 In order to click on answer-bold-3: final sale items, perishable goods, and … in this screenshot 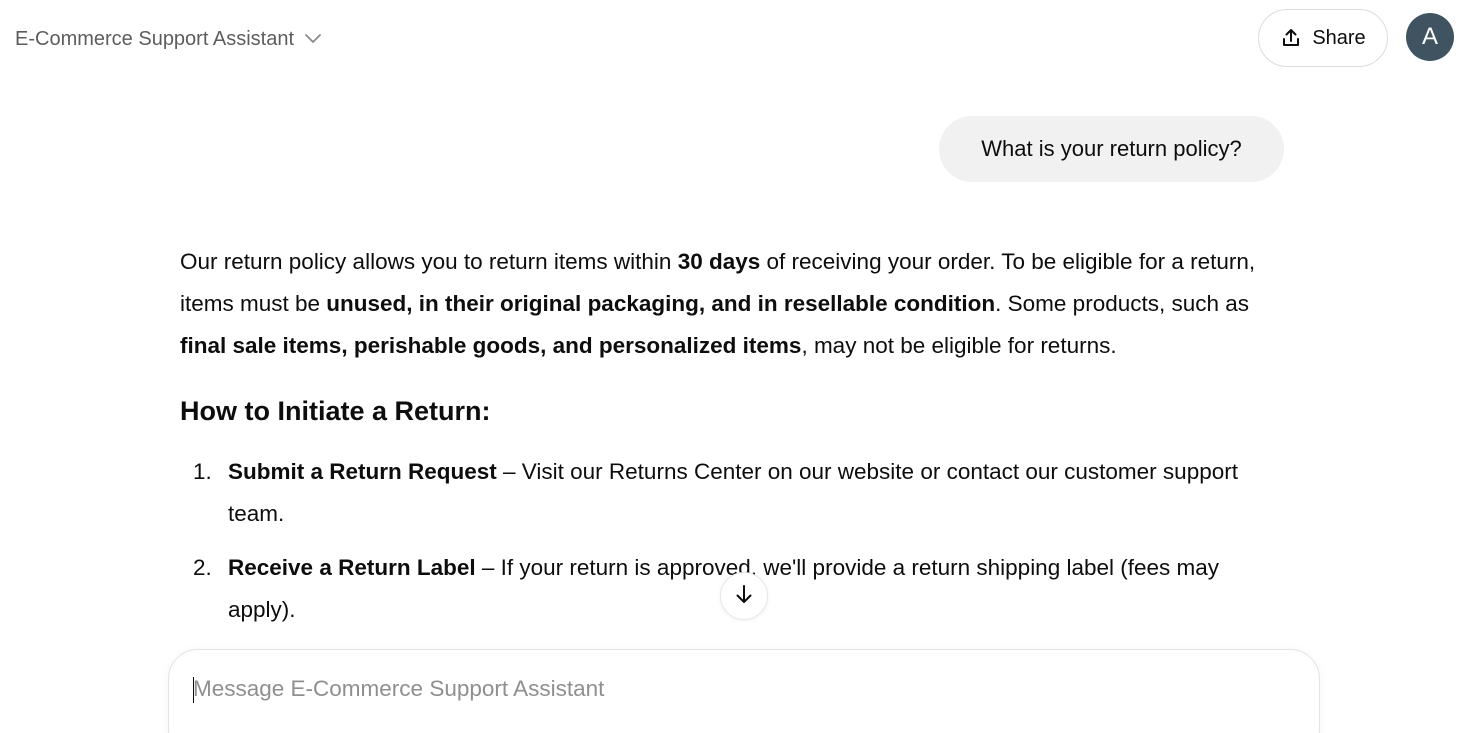, I will do `click(491, 345)`.